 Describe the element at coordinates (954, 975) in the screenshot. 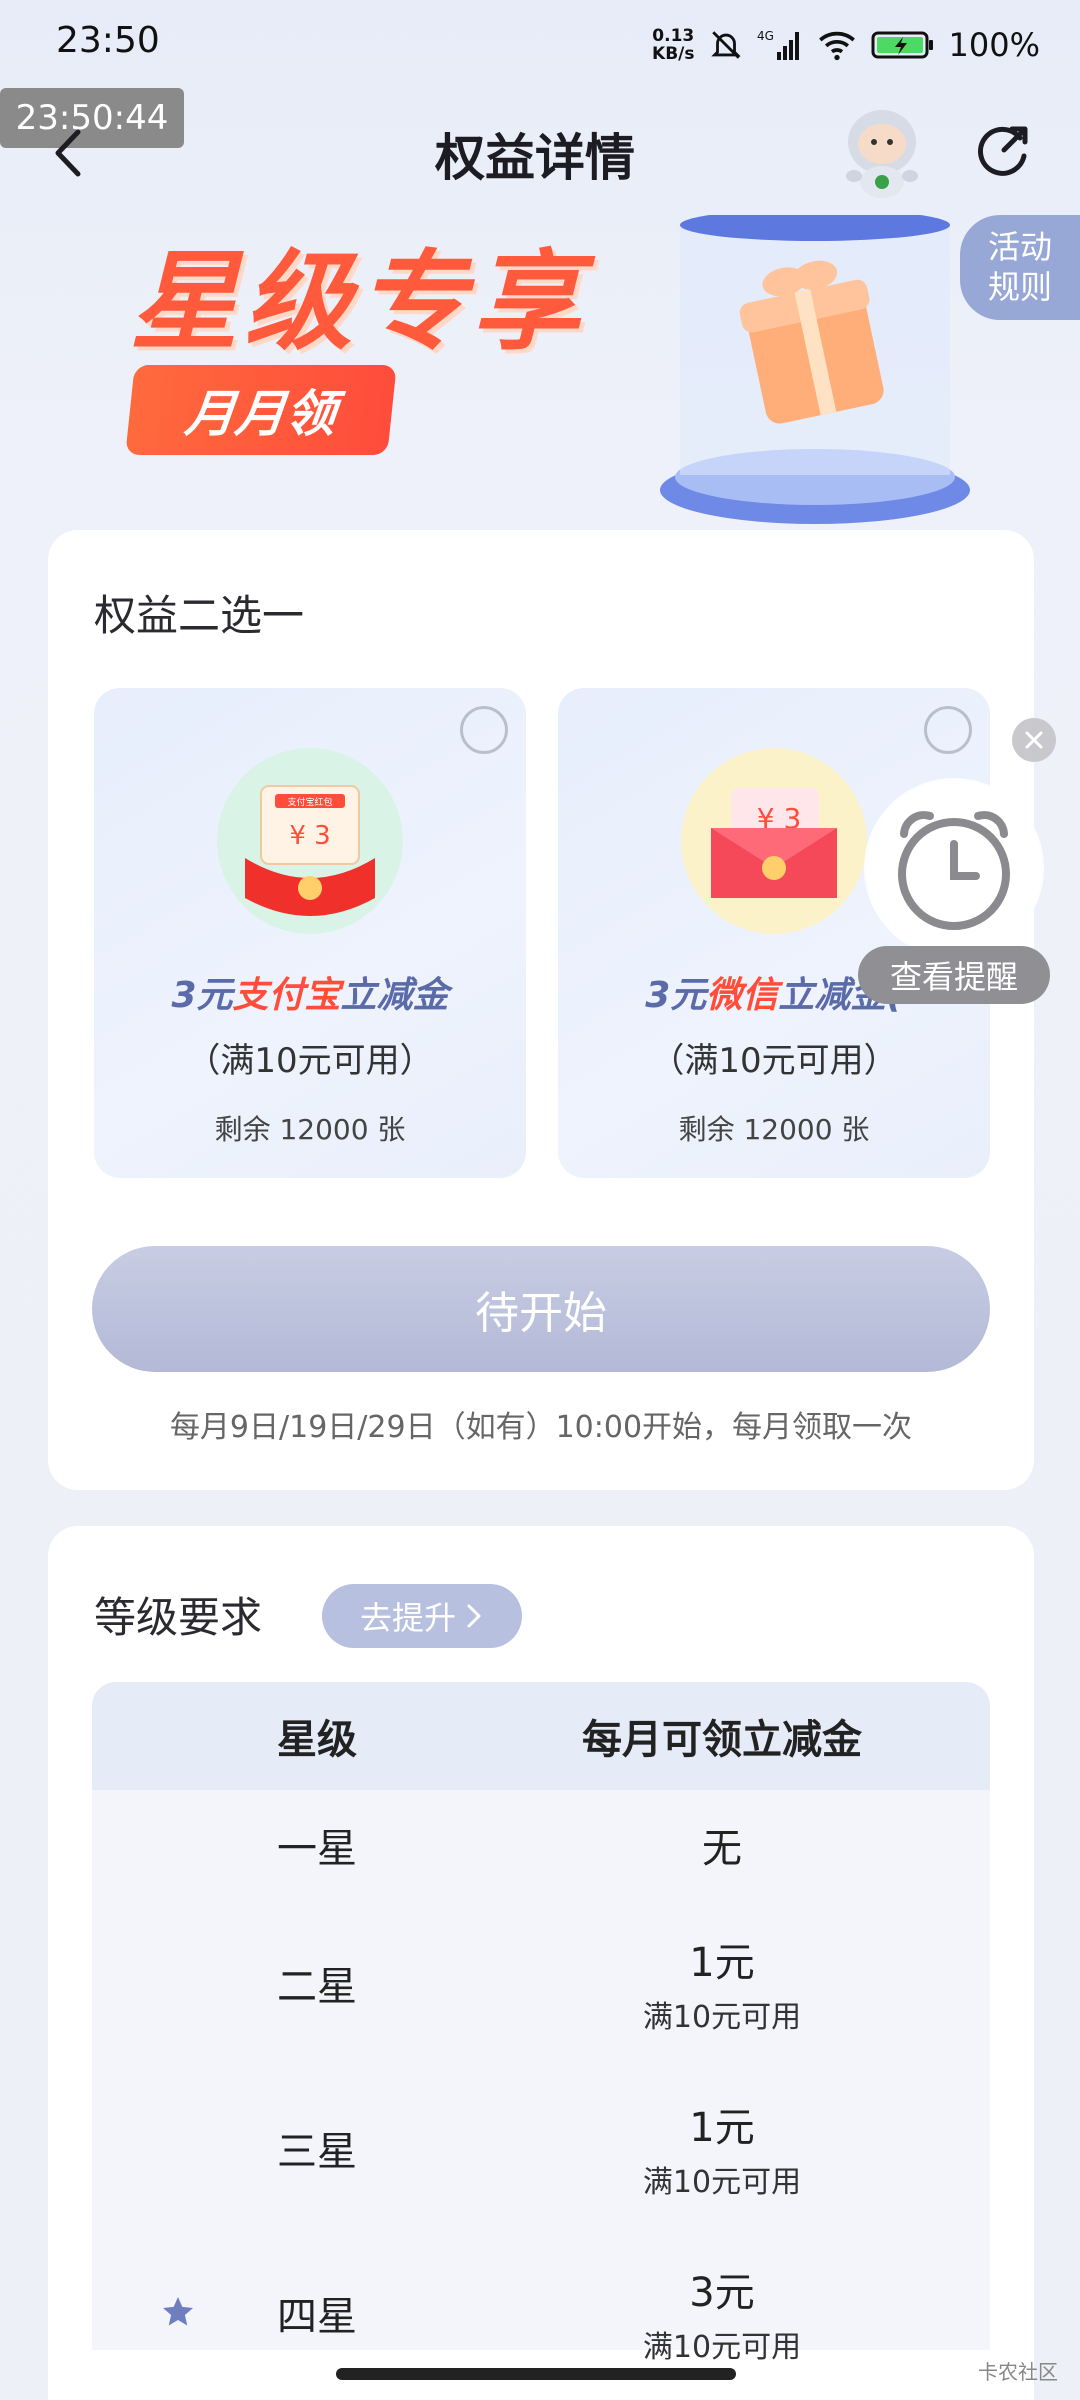

I see `view-reminder-label: 查看提醒` at that location.